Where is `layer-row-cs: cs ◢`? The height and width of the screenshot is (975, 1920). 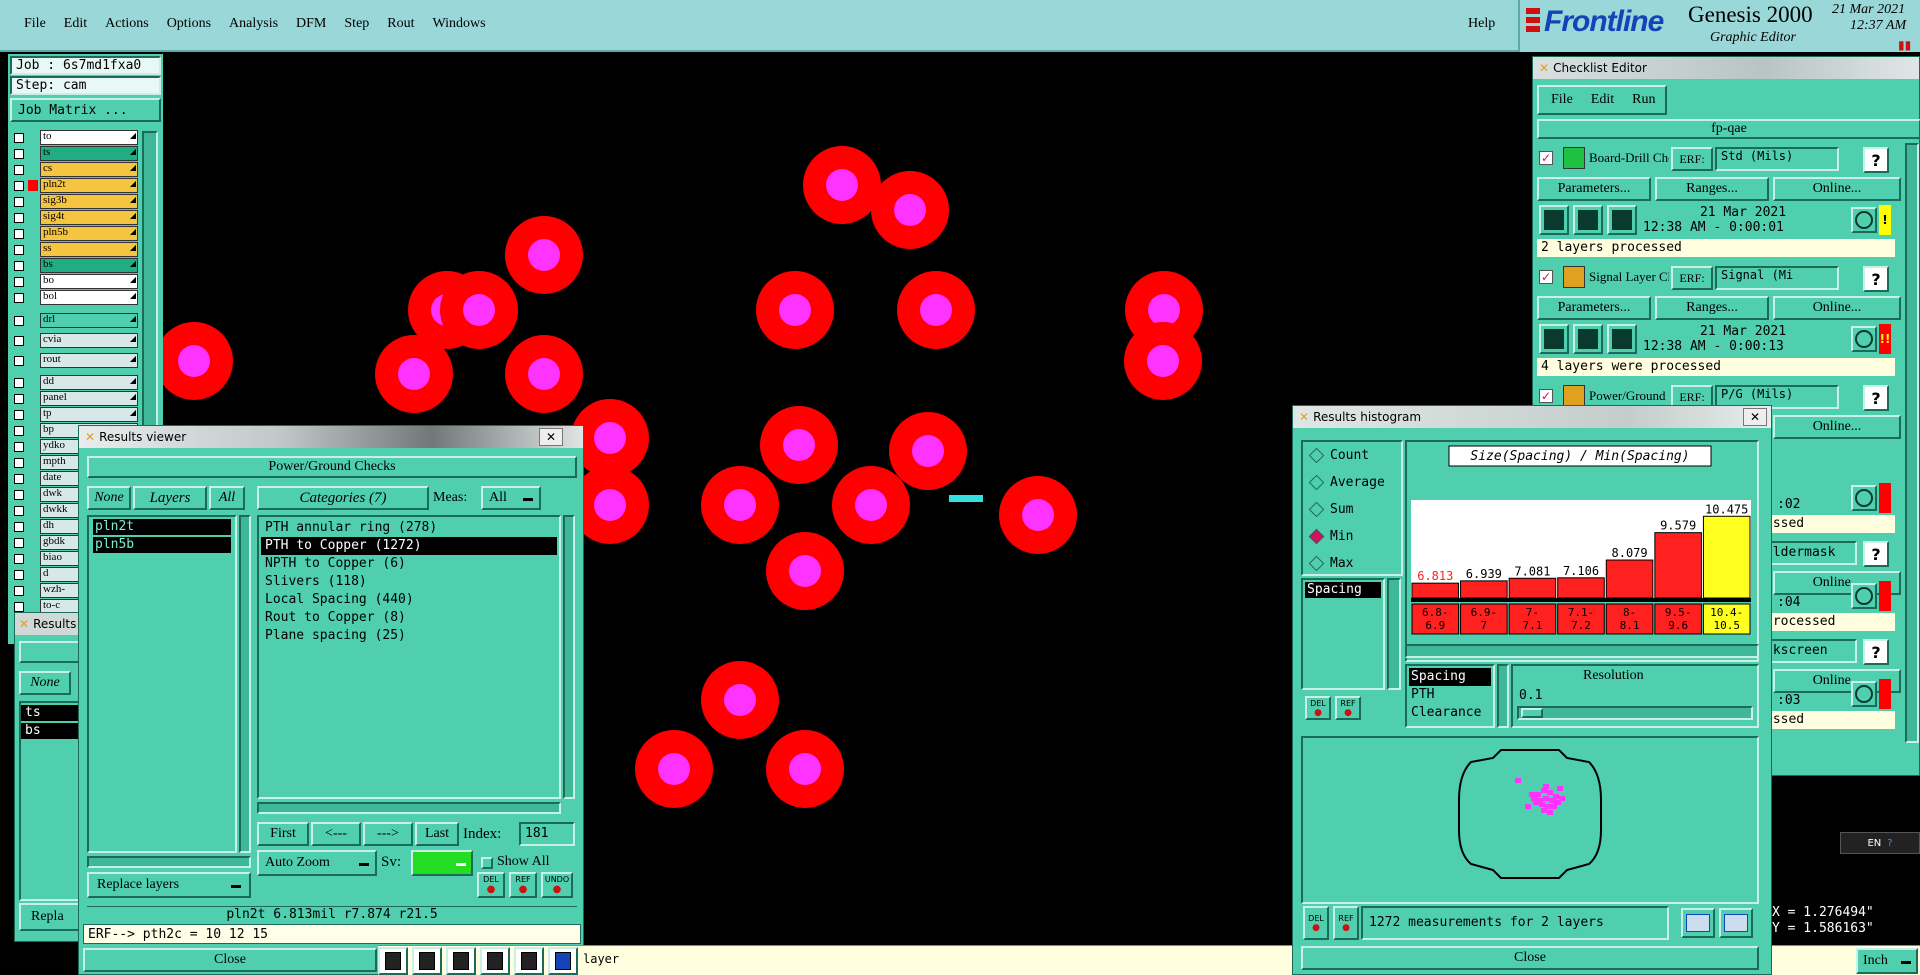 layer-row-cs: cs ◢ is located at coordinates (75, 169).